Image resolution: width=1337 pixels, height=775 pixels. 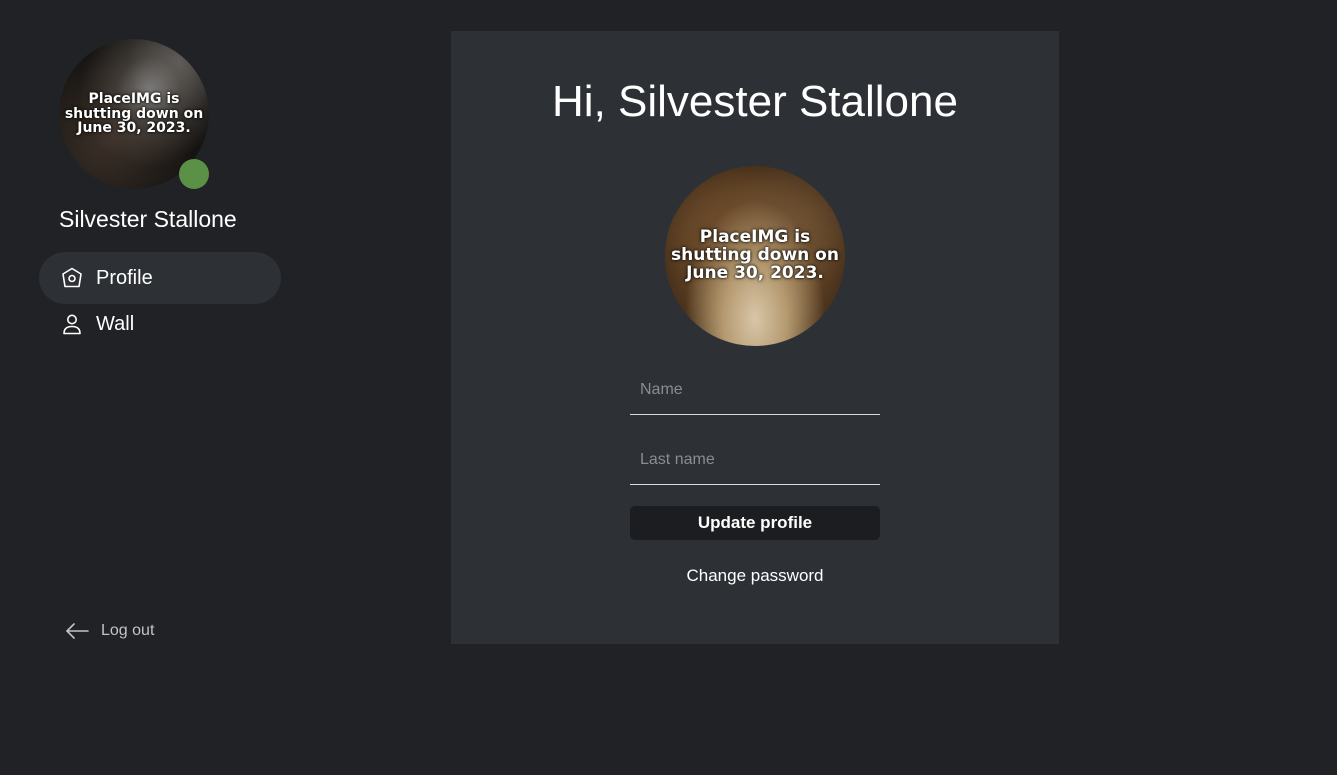 What do you see at coordinates (194, 174) in the screenshot?
I see `online-status-indicator` at bounding box center [194, 174].